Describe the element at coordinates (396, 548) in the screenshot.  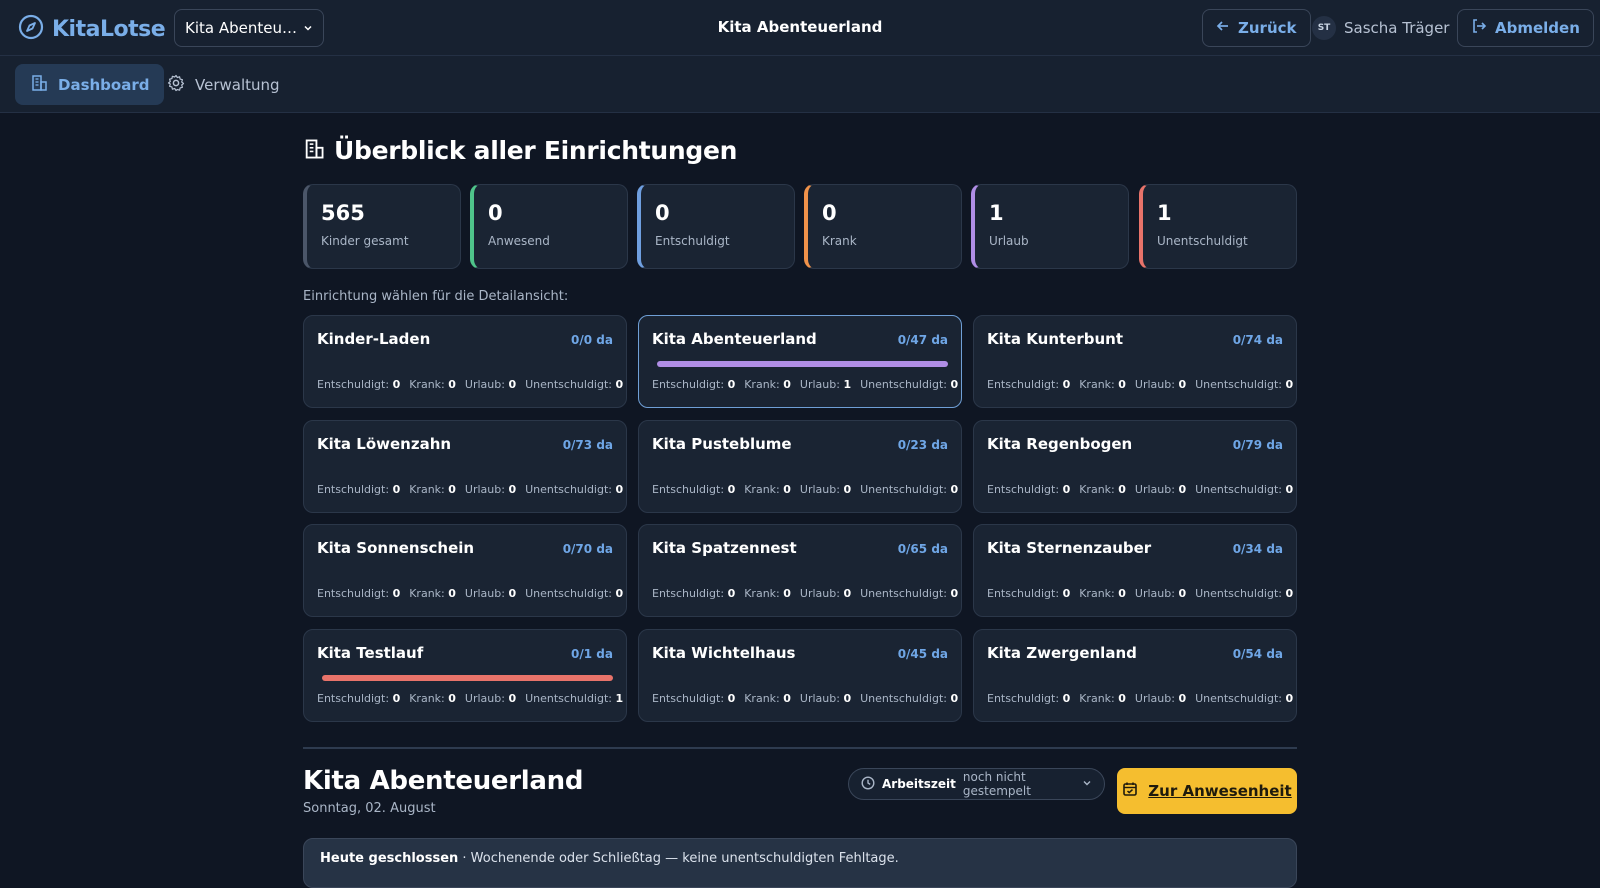
I see `facility-name: Kita Sonnenschein` at that location.